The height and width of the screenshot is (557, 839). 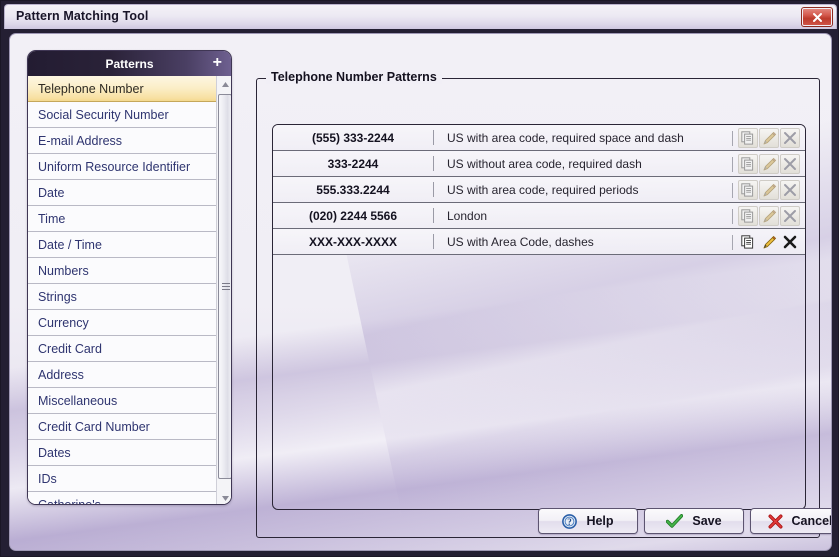 I want to click on save-button: Save, so click(x=694, y=521).